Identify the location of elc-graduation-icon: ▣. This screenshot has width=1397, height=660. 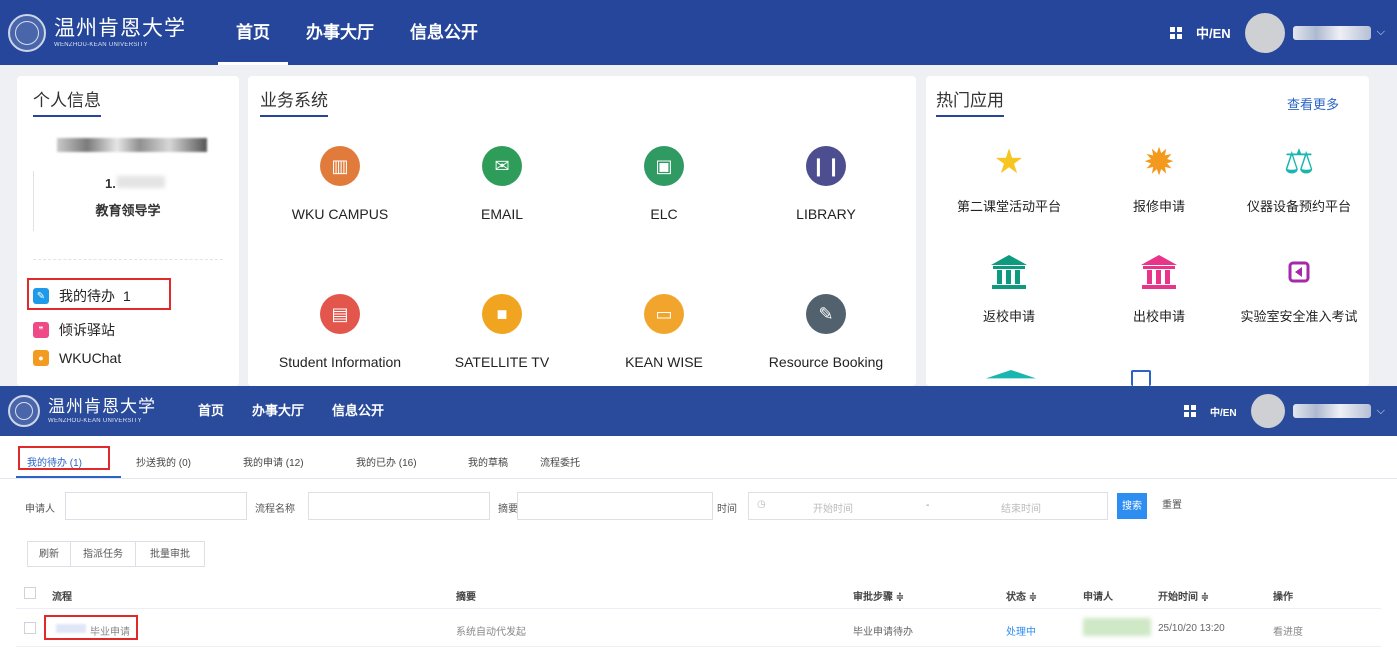
(664, 166).